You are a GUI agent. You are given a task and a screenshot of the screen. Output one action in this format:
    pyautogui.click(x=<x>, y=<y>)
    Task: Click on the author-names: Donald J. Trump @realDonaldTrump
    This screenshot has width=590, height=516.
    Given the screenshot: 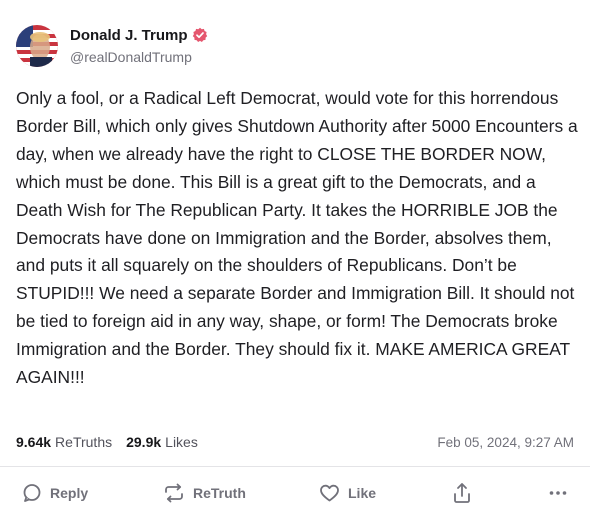 What is the action you would take?
    pyautogui.click(x=139, y=46)
    